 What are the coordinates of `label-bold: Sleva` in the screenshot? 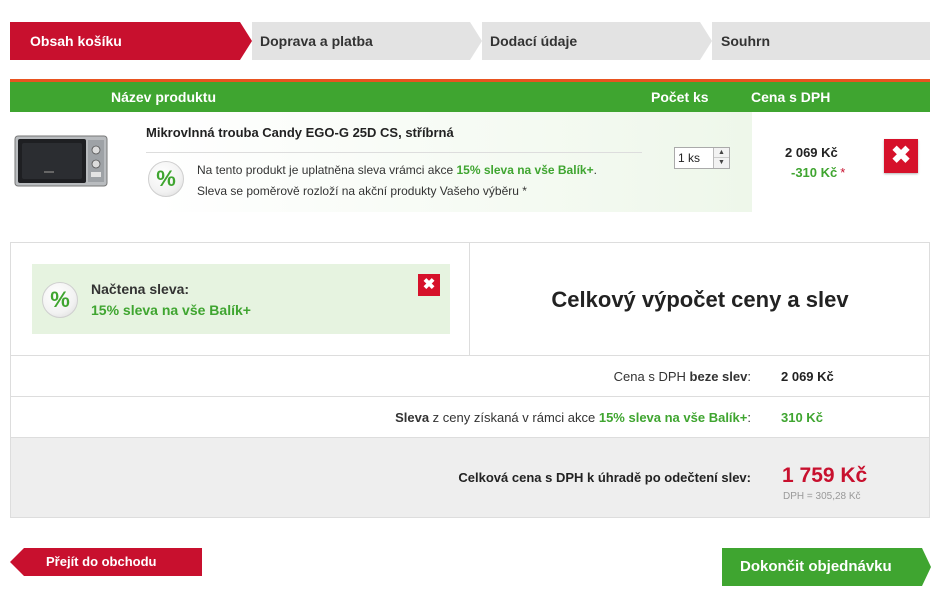 It's located at (412, 417).